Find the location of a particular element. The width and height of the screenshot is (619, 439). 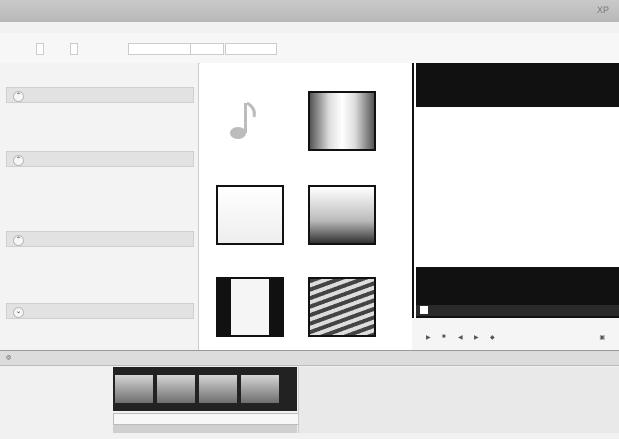

audio-clip-item is located at coordinates (241, 118).